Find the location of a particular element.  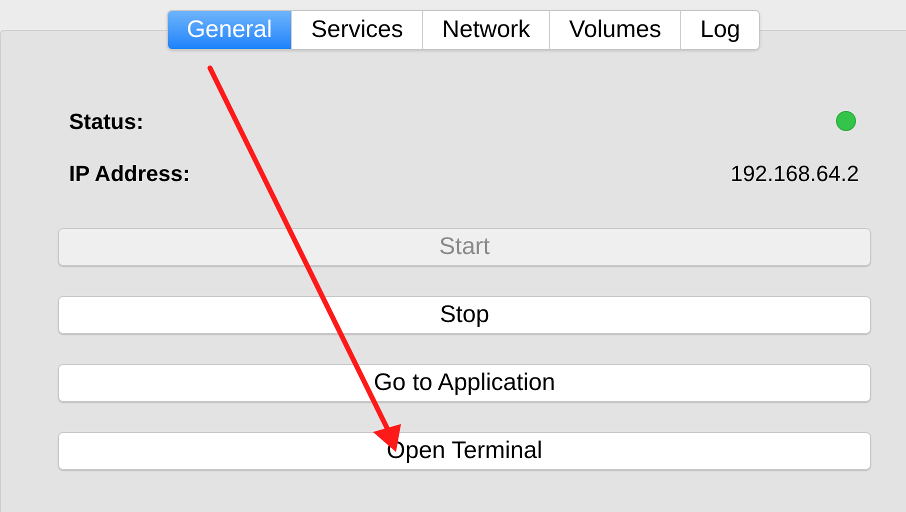

tab: Network is located at coordinates (486, 30).